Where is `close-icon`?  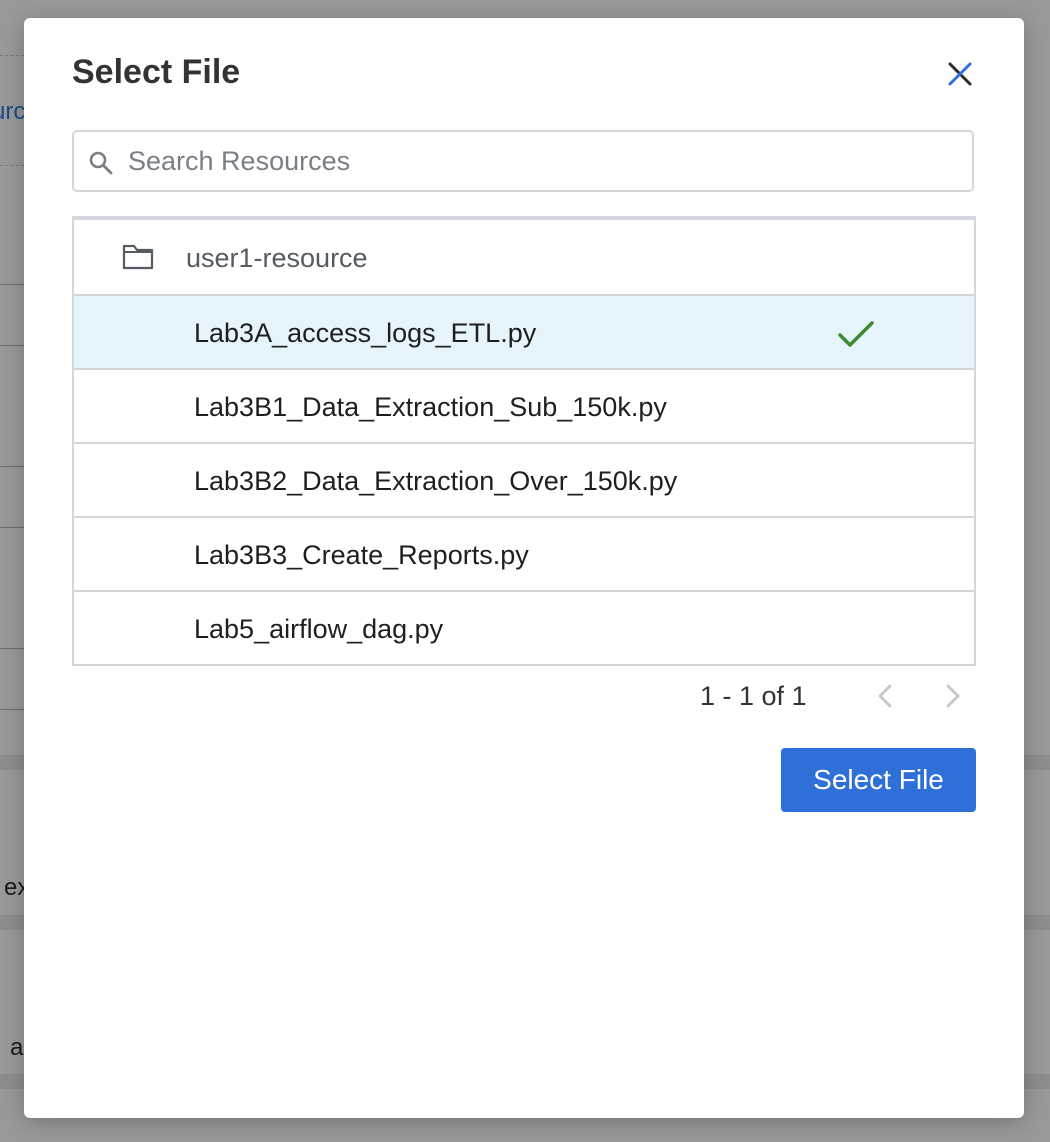
close-icon is located at coordinates (960, 74).